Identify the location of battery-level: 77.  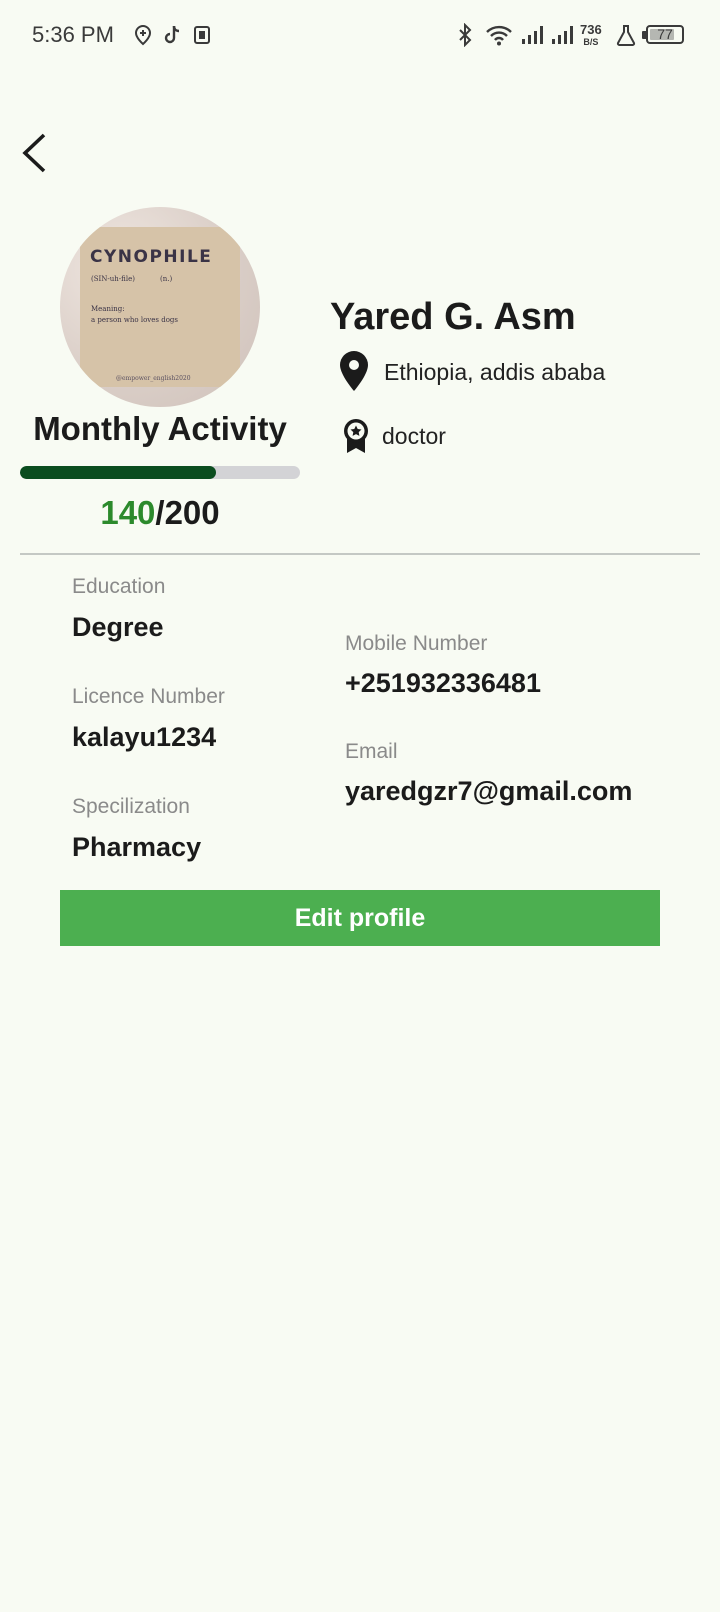
(665, 34).